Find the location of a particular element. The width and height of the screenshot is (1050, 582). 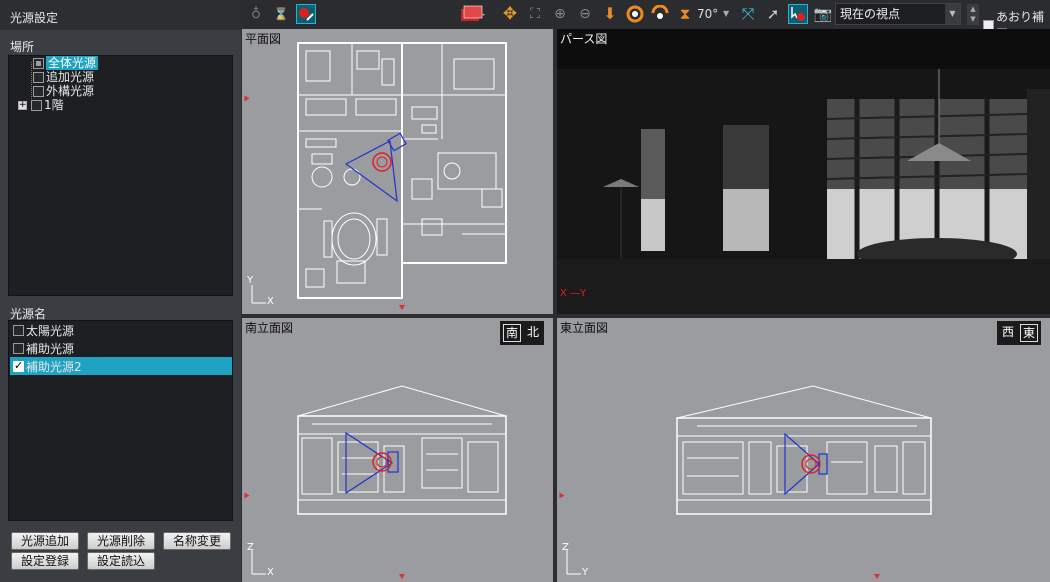

axis-label: X ―Y is located at coordinates (573, 293).